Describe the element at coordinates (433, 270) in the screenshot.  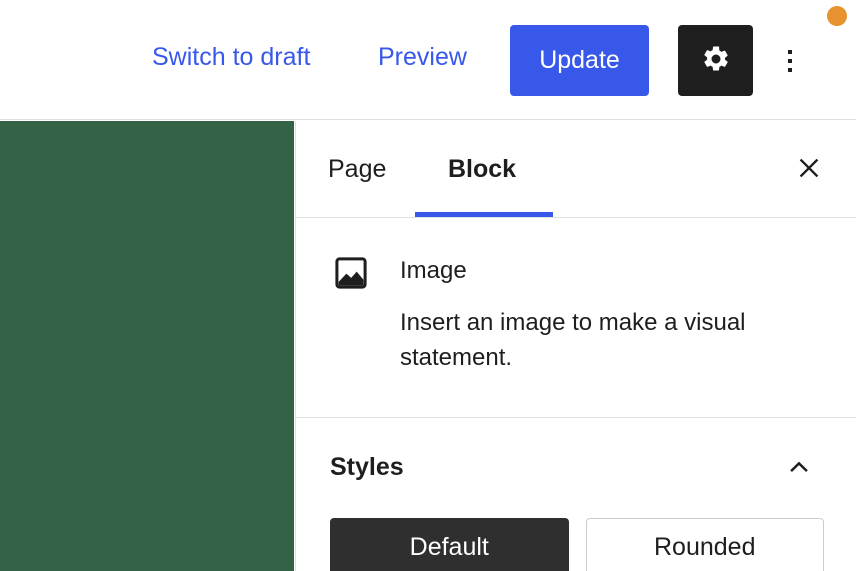
I see `block-title: Image` at that location.